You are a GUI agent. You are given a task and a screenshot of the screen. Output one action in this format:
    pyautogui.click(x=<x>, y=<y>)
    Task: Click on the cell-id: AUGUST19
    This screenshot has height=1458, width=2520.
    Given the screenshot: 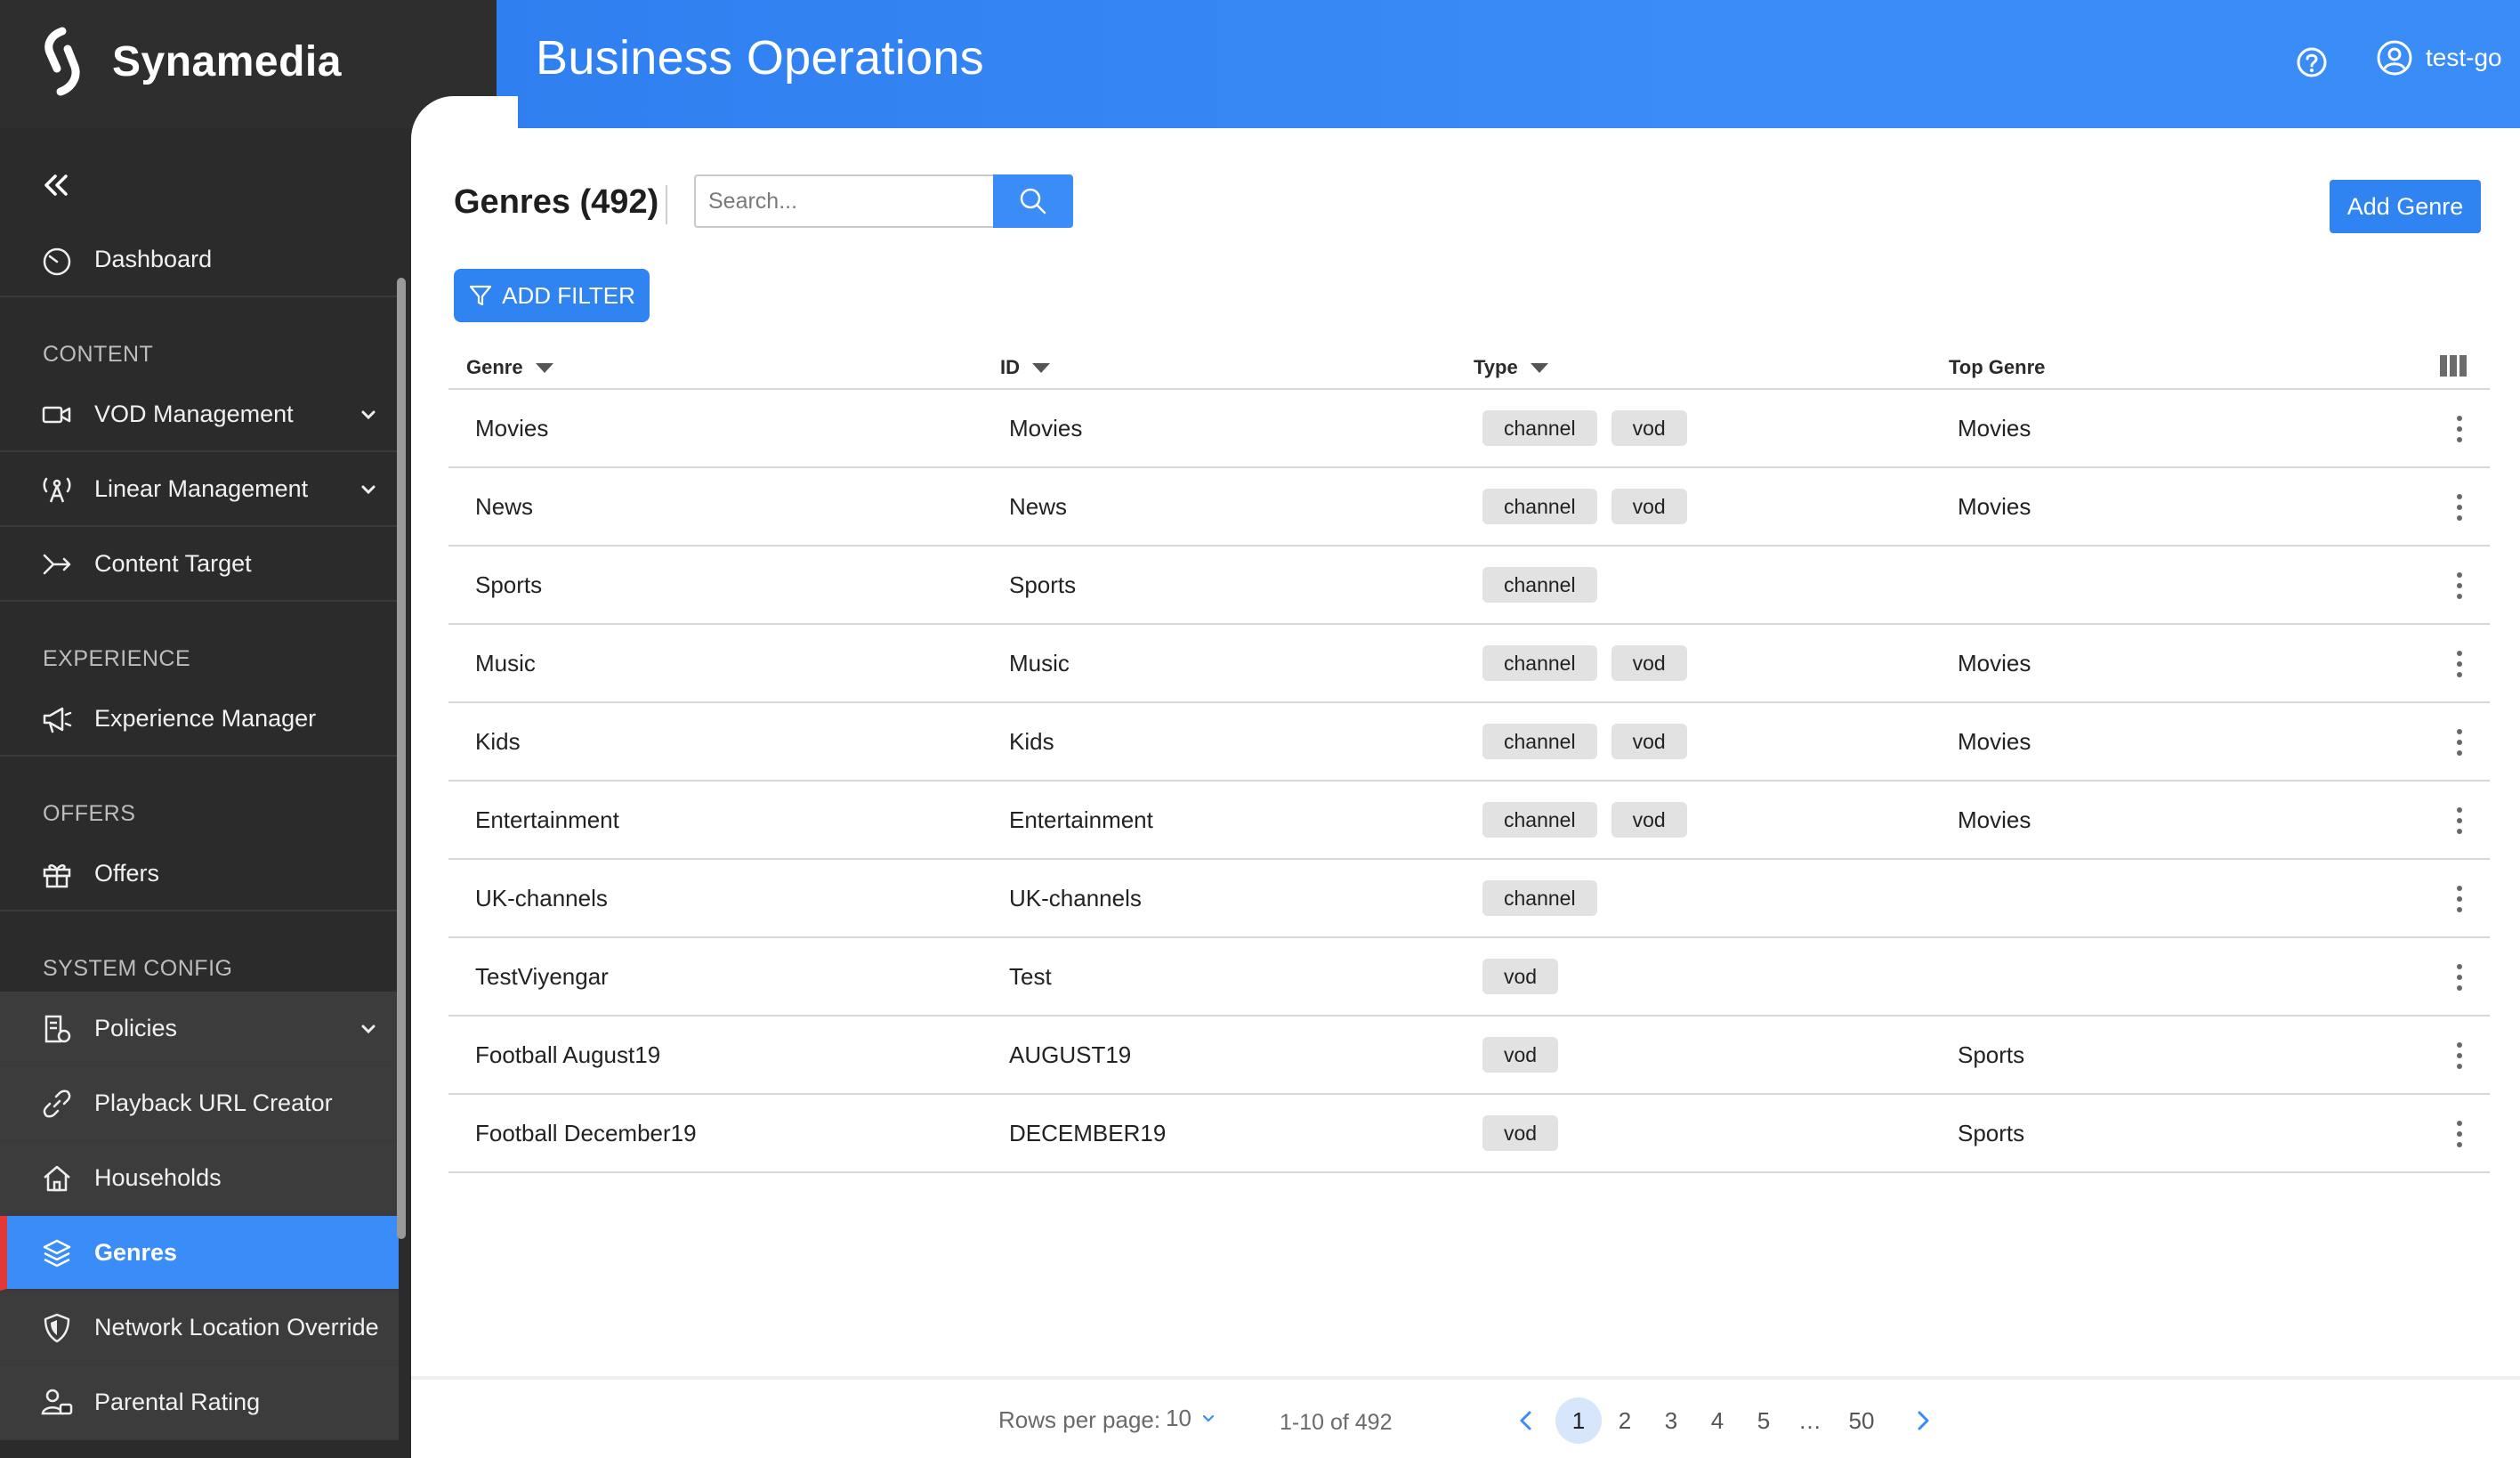 What is the action you would take?
    pyautogui.click(x=1070, y=1054)
    